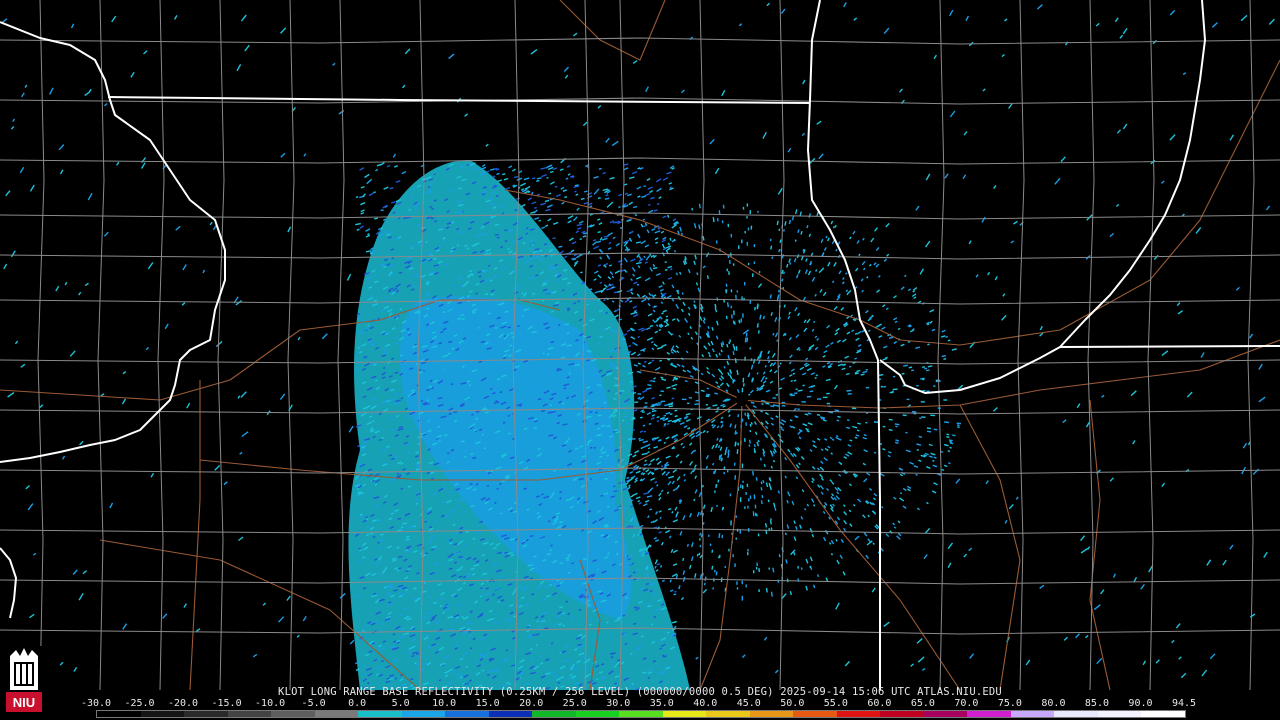 The height and width of the screenshot is (720, 1280). I want to click on color-scale-label: 55.0, so click(835, 703).